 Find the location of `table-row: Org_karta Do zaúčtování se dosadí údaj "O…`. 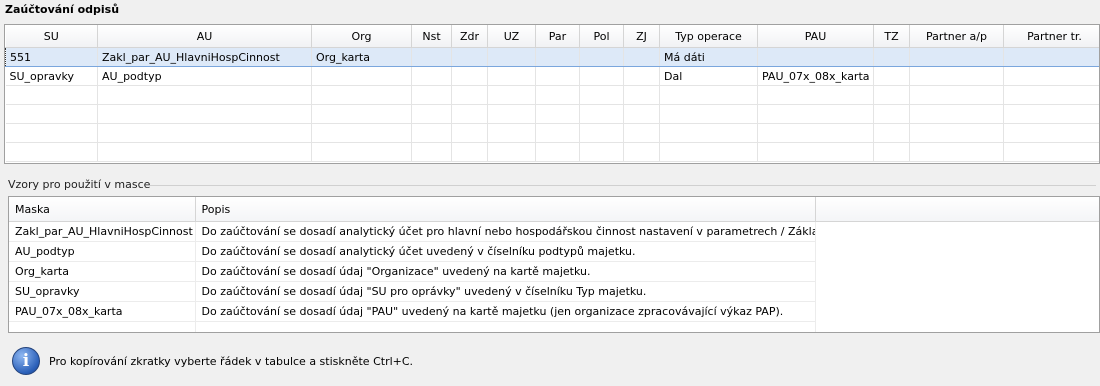

table-row: Org_karta Do zaúčtování se dosadí údaj "O… is located at coordinates (554, 271).